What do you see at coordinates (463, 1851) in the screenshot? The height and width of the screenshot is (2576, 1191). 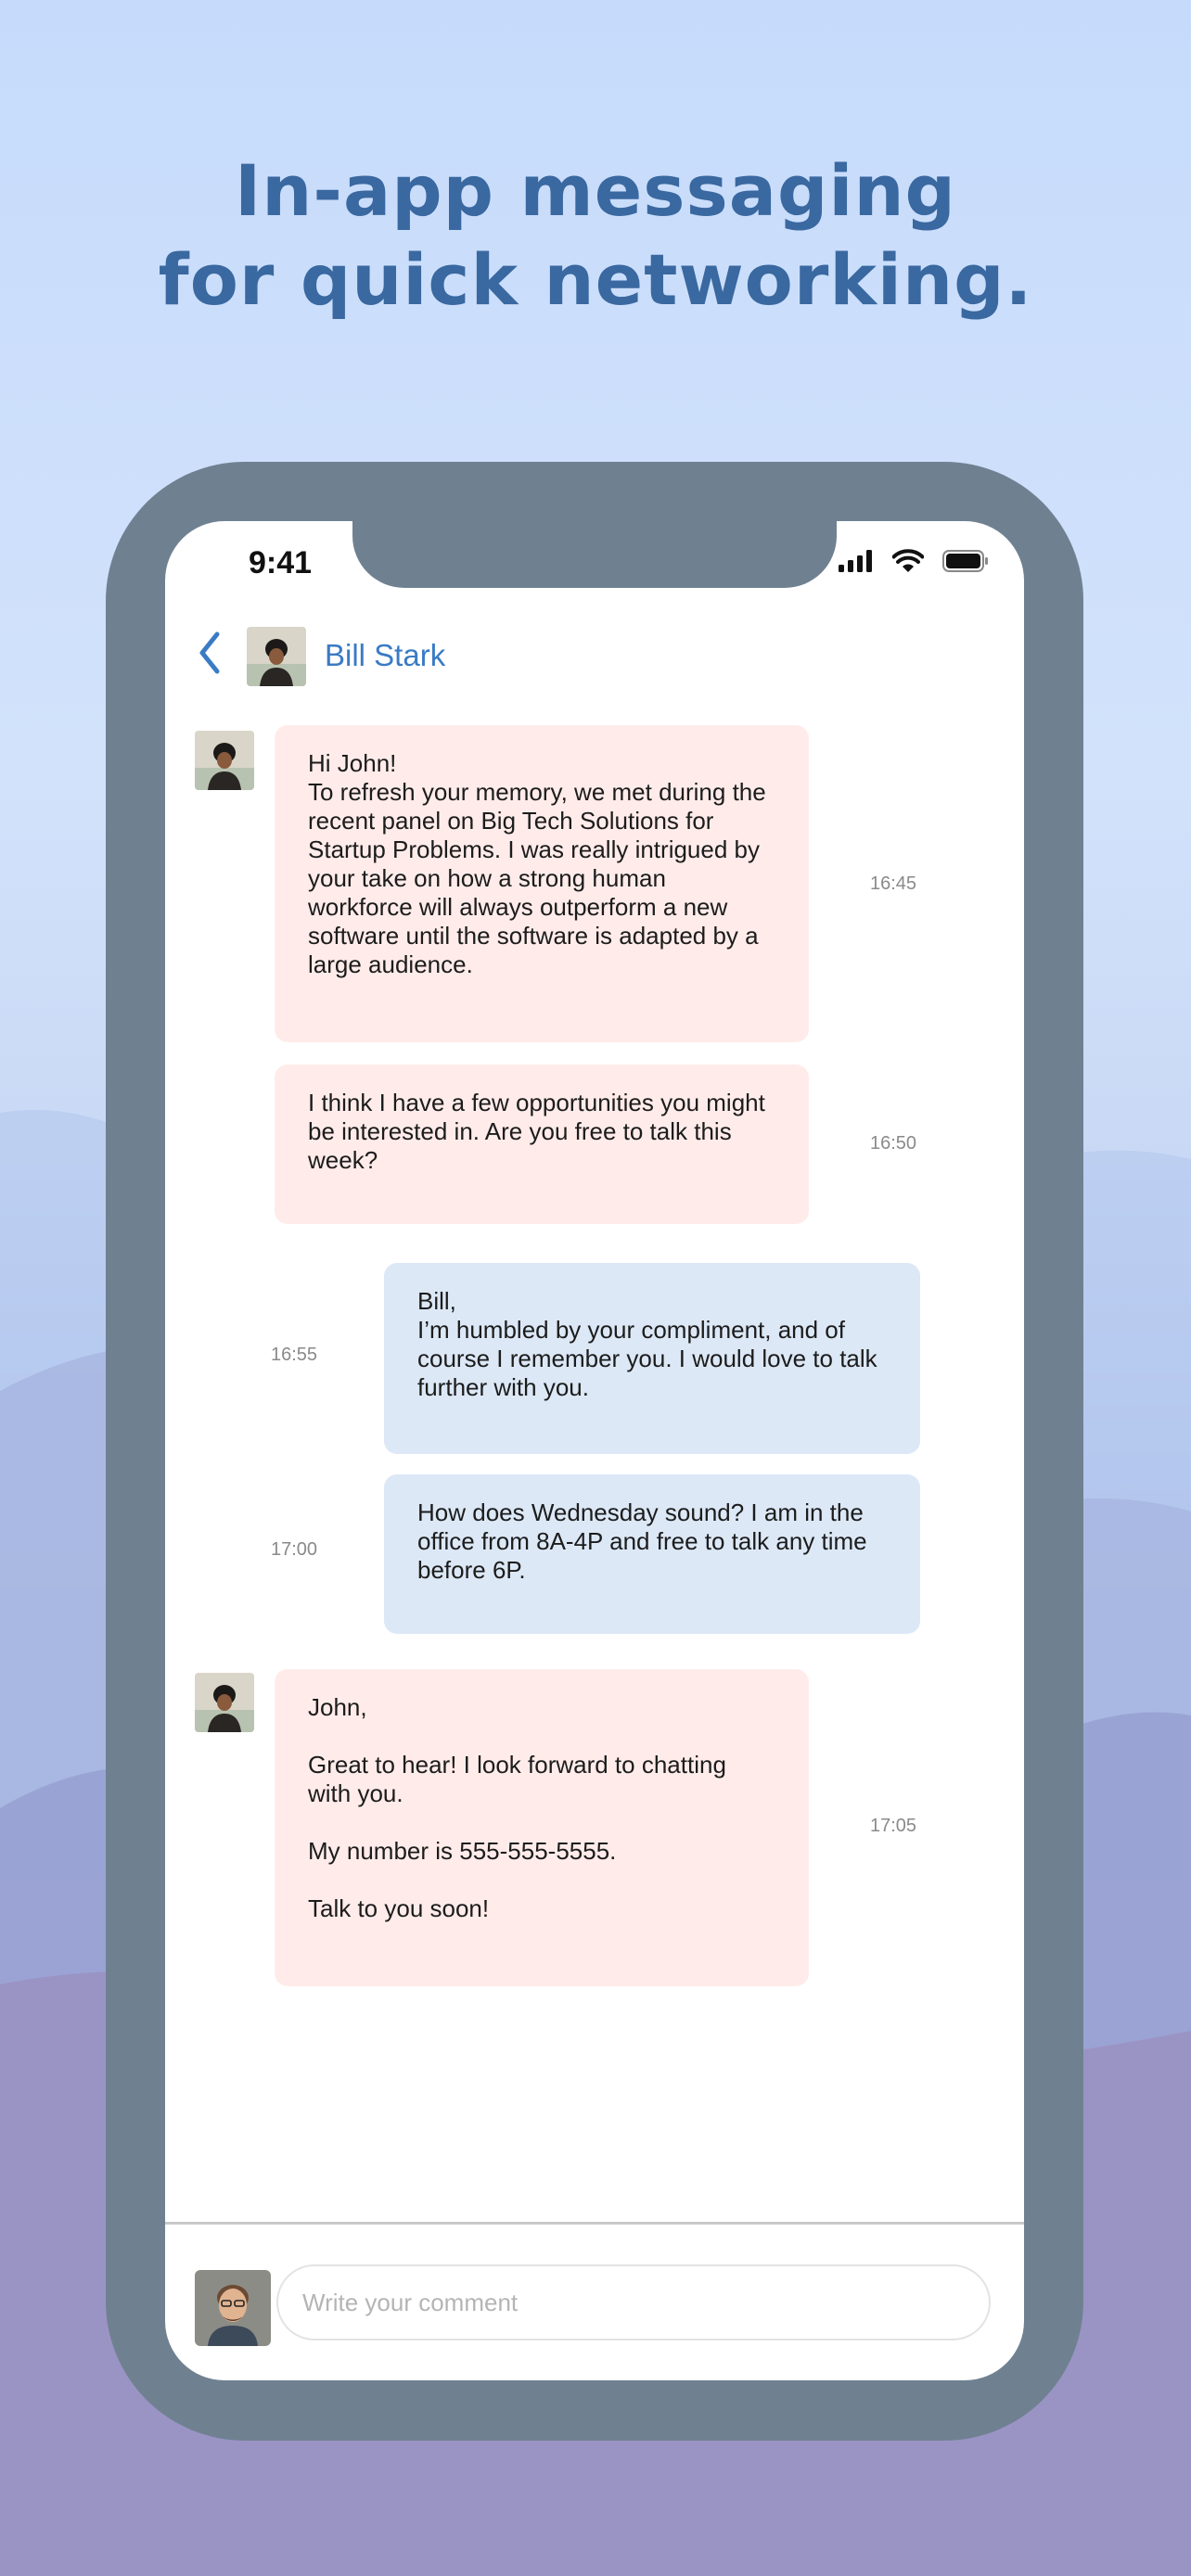 I see `message-text: My number is 555-555-5555.` at bounding box center [463, 1851].